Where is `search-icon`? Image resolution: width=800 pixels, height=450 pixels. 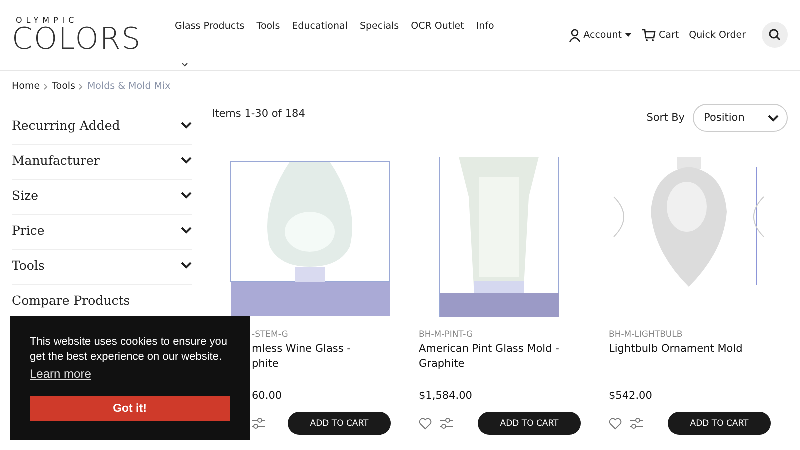 search-icon is located at coordinates (775, 35).